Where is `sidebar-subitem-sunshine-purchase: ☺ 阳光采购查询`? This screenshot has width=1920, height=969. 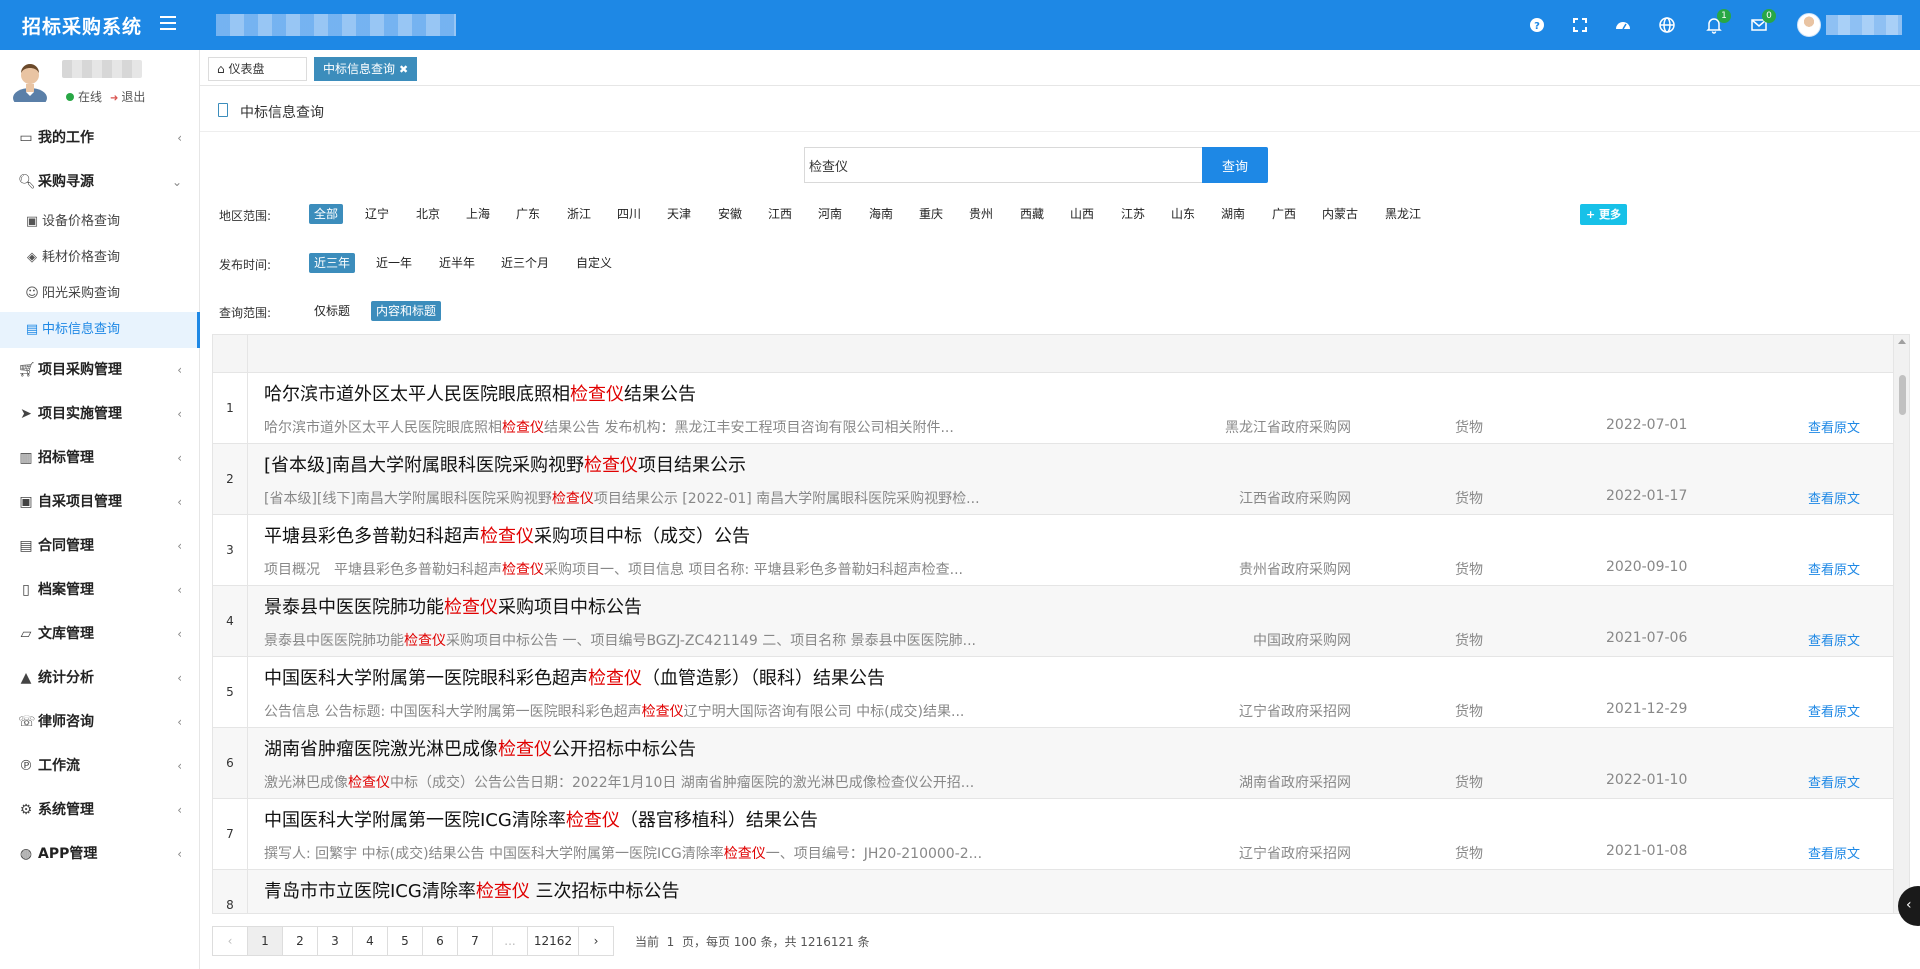 sidebar-subitem-sunshine-purchase: ☺ 阳光采购查询 is located at coordinates (100, 294).